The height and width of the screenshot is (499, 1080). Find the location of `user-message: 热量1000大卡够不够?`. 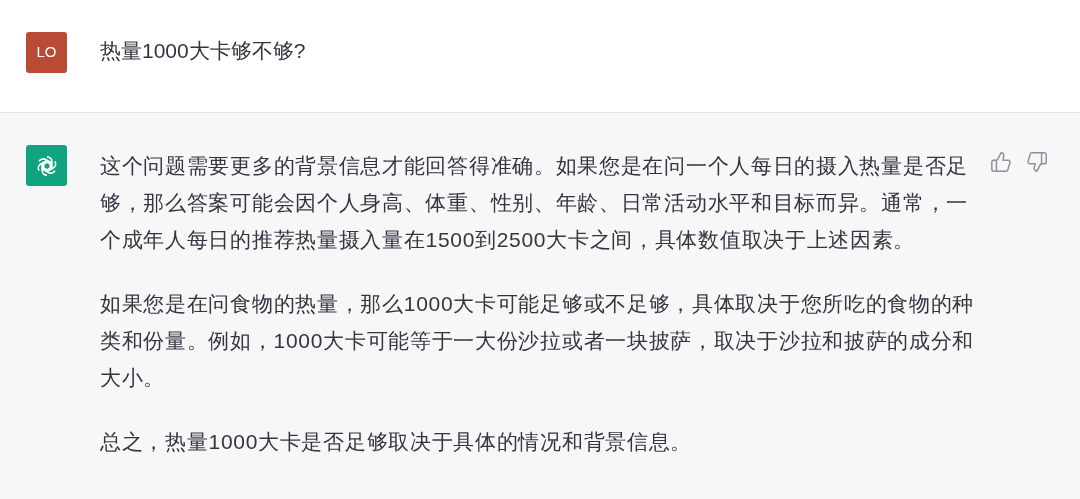

user-message: 热量1000大卡够不够? is located at coordinates (203, 51).